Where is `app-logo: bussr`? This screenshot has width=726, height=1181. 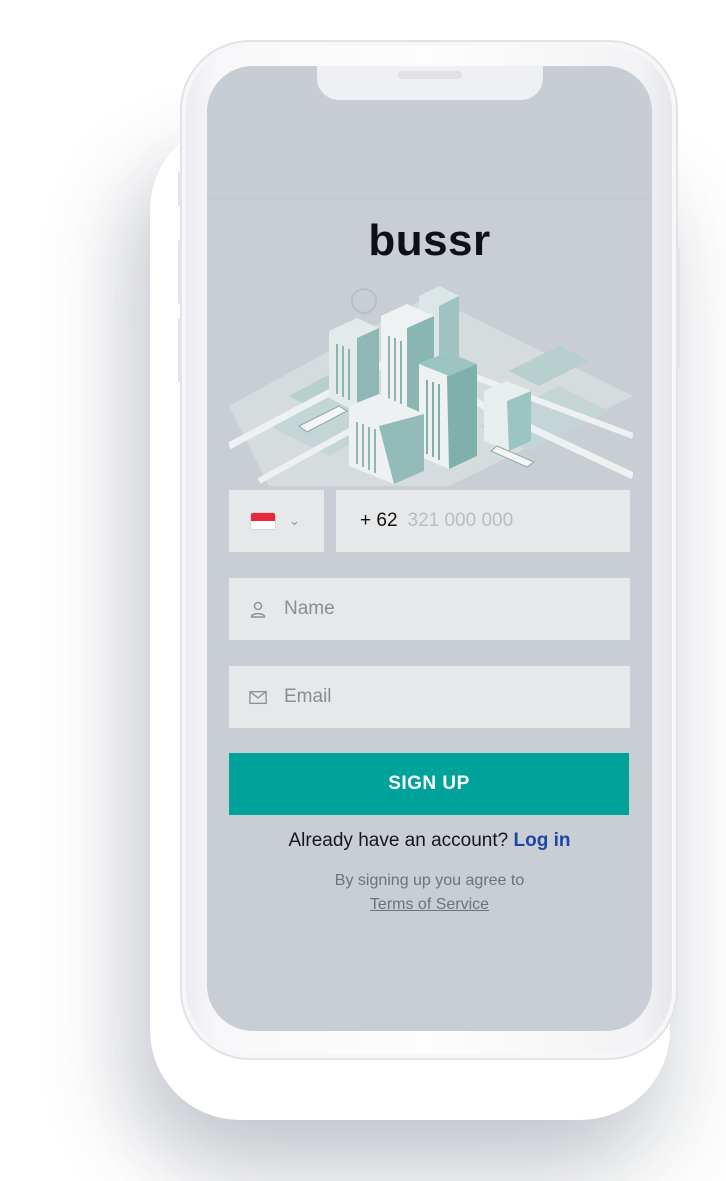 app-logo: bussr is located at coordinates (429, 240).